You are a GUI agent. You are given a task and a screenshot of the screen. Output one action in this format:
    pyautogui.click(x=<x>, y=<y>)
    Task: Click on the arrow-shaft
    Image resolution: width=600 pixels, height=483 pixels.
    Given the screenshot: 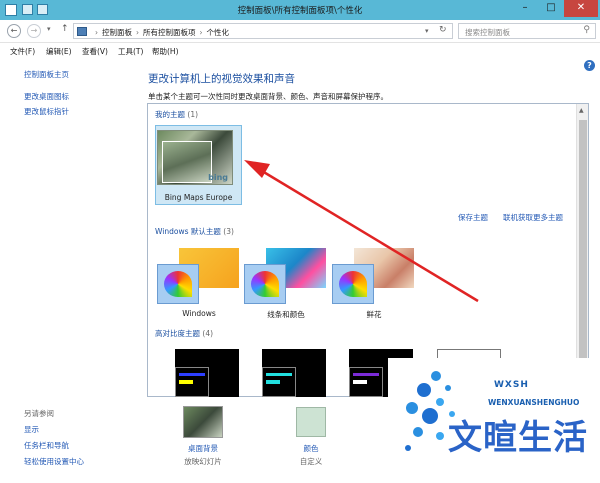 What is the action you would take?
    pyautogui.click(x=370, y=236)
    